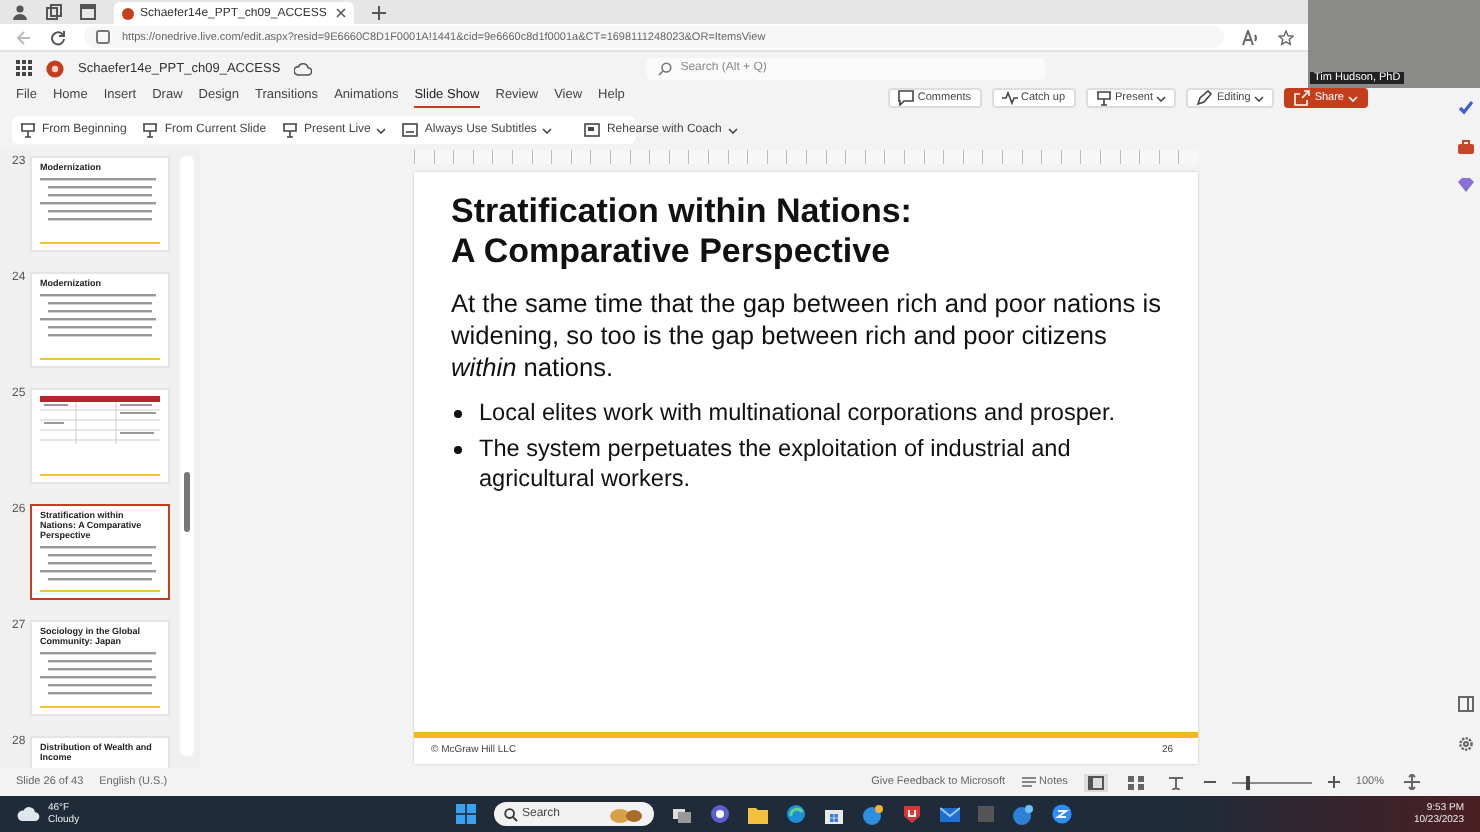  What do you see at coordinates (1465, 704) in the screenshot?
I see `panel-icon` at bounding box center [1465, 704].